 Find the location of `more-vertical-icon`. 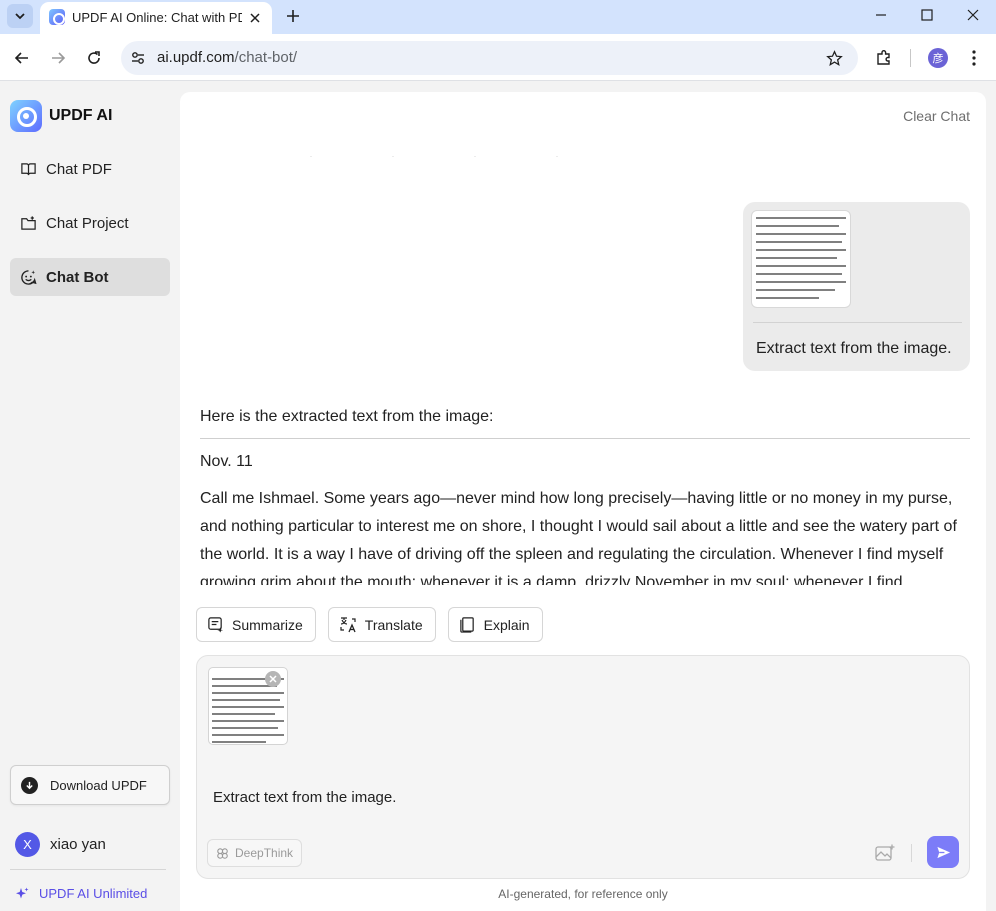

more-vertical-icon is located at coordinates (974, 58).